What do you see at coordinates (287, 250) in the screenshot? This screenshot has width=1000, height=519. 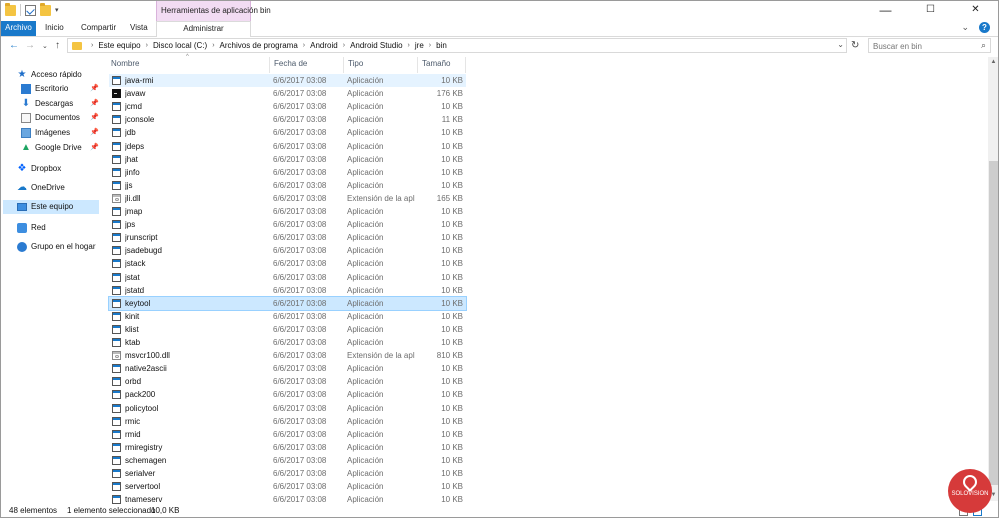 I see `file-row: jsadebugd 6/6/2017 03:08 Aplicación 10 KB` at bounding box center [287, 250].